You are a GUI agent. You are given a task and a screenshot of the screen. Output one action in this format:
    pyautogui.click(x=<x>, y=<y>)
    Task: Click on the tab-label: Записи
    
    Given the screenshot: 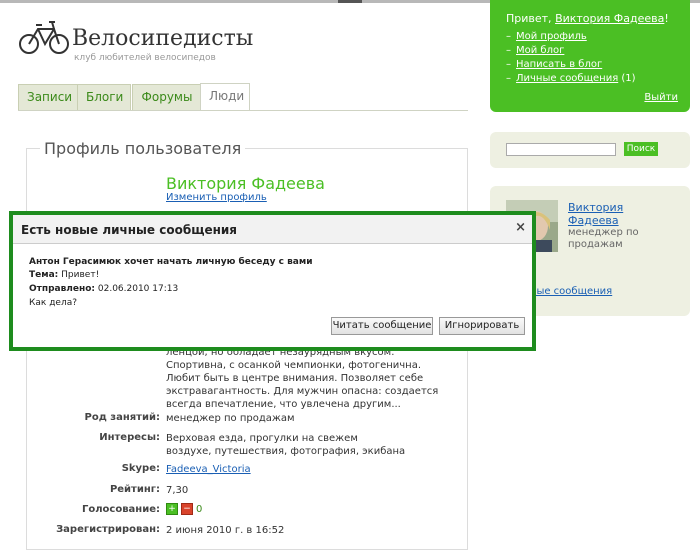 What is the action you would take?
    pyautogui.click(x=50, y=97)
    